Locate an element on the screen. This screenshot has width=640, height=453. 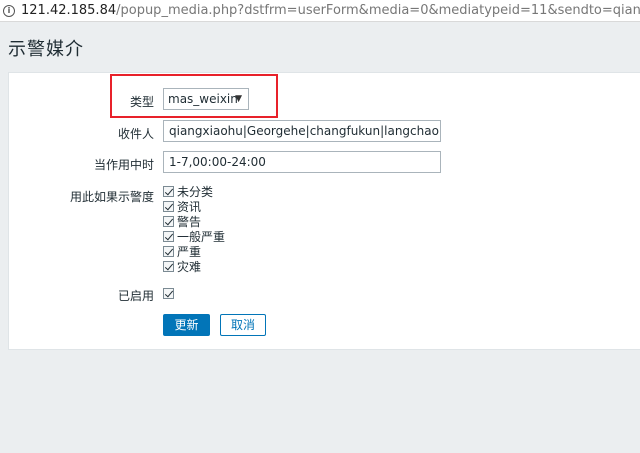
url-host: 121.42.185.84 is located at coordinates (69, 10).